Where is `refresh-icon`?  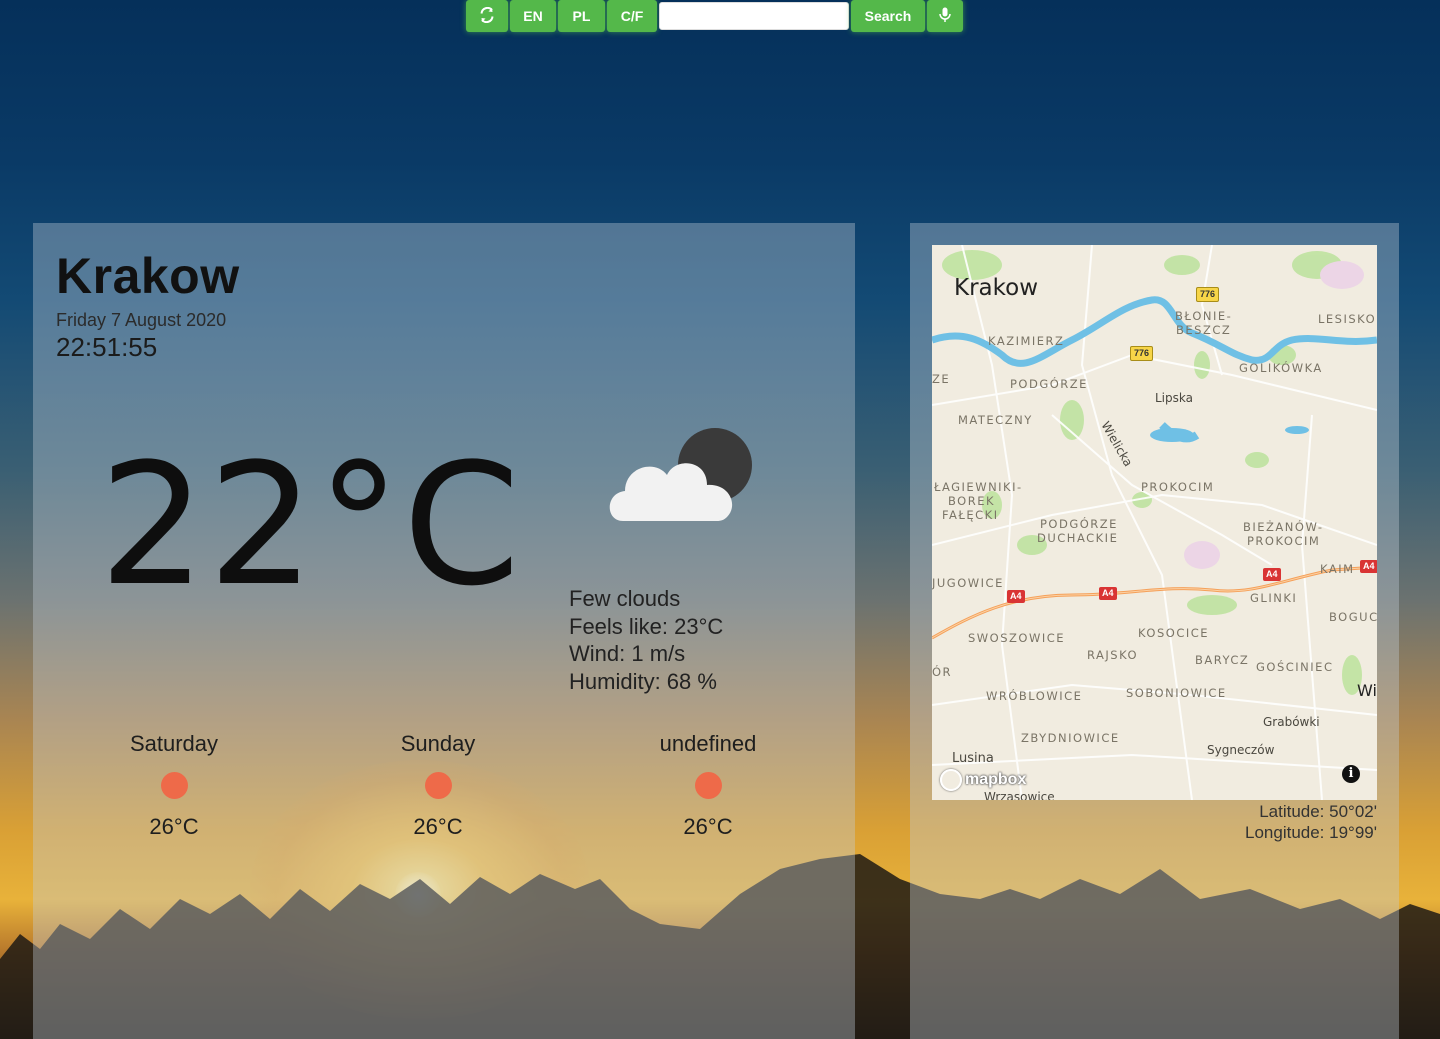
refresh-icon is located at coordinates (487, 16).